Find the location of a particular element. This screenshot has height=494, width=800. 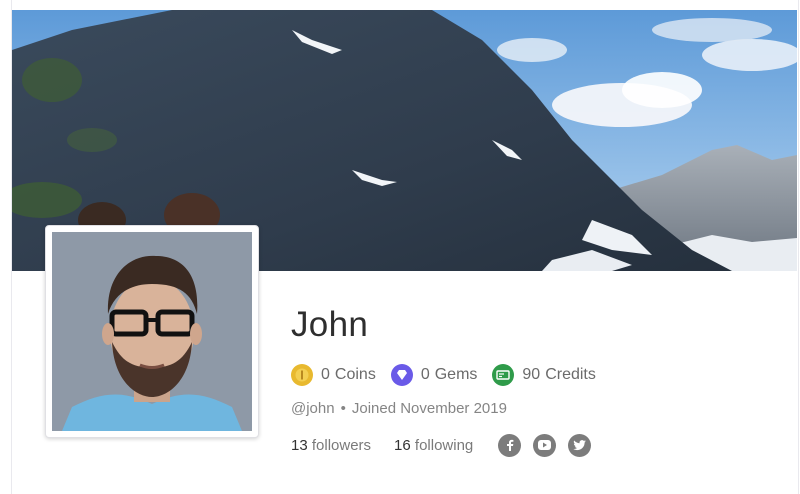

gems-value: 0 is located at coordinates (425, 374).